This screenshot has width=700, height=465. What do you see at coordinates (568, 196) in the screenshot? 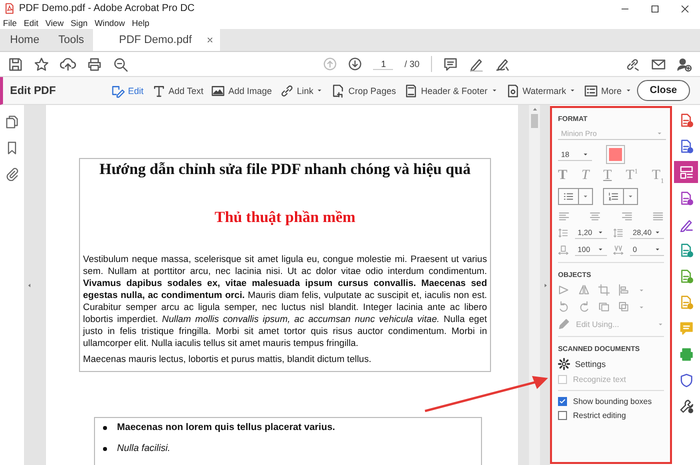
I see `bullet-list-icon` at bounding box center [568, 196].